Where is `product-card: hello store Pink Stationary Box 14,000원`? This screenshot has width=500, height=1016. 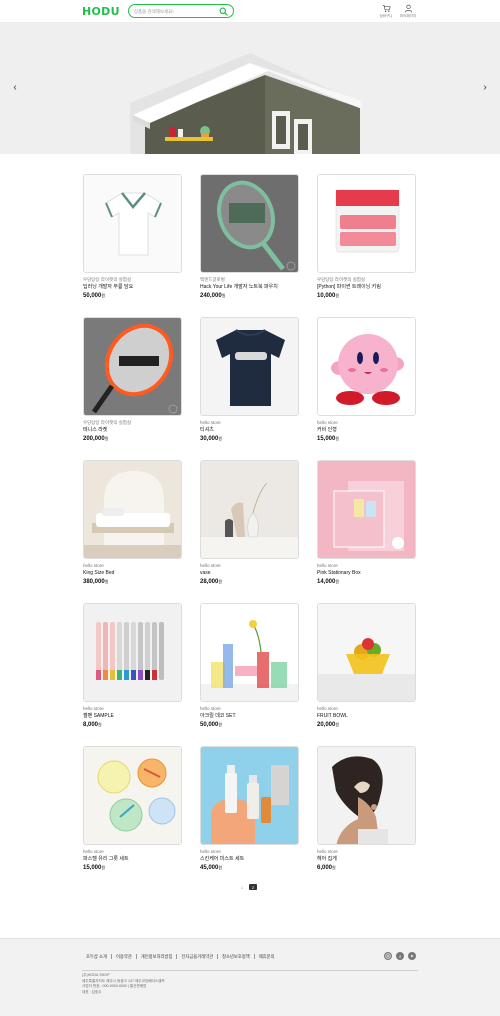
product-card: hello store Pink Stationary Box 14,000원 is located at coordinates (366, 522).